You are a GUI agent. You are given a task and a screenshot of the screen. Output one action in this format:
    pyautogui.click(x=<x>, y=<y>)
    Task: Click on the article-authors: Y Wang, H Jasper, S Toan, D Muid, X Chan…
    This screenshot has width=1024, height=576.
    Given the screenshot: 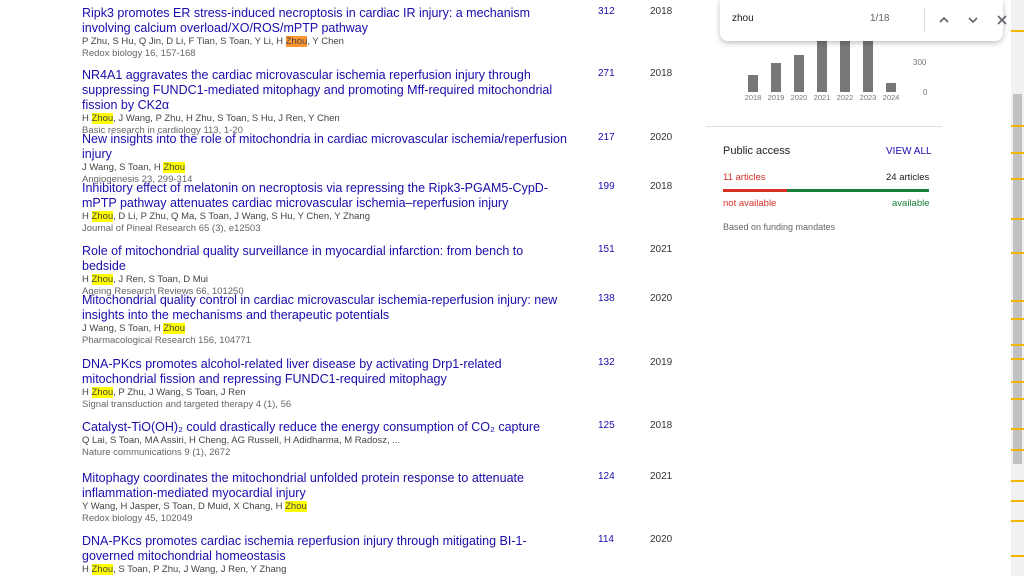 What is the action you would take?
    pyautogui.click(x=382, y=507)
    